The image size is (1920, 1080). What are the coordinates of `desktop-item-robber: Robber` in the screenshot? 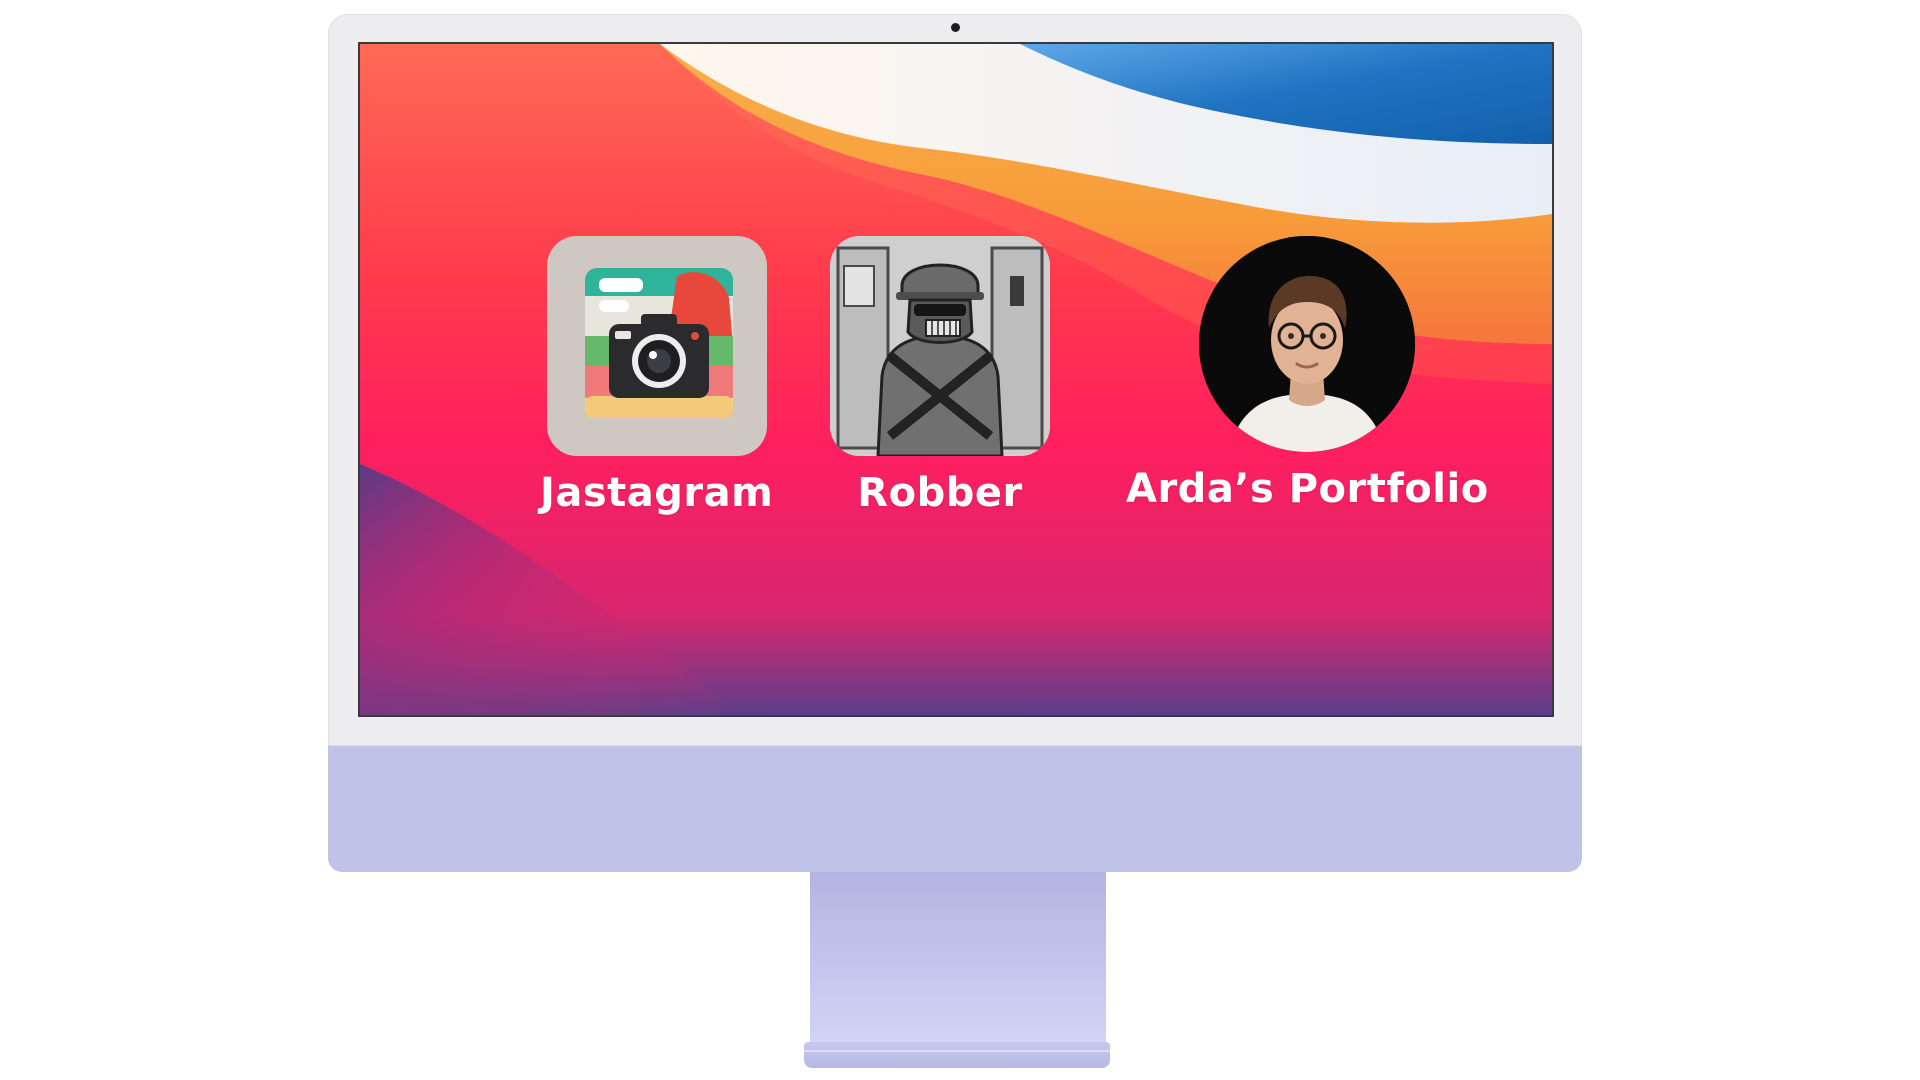 It's located at (940, 376).